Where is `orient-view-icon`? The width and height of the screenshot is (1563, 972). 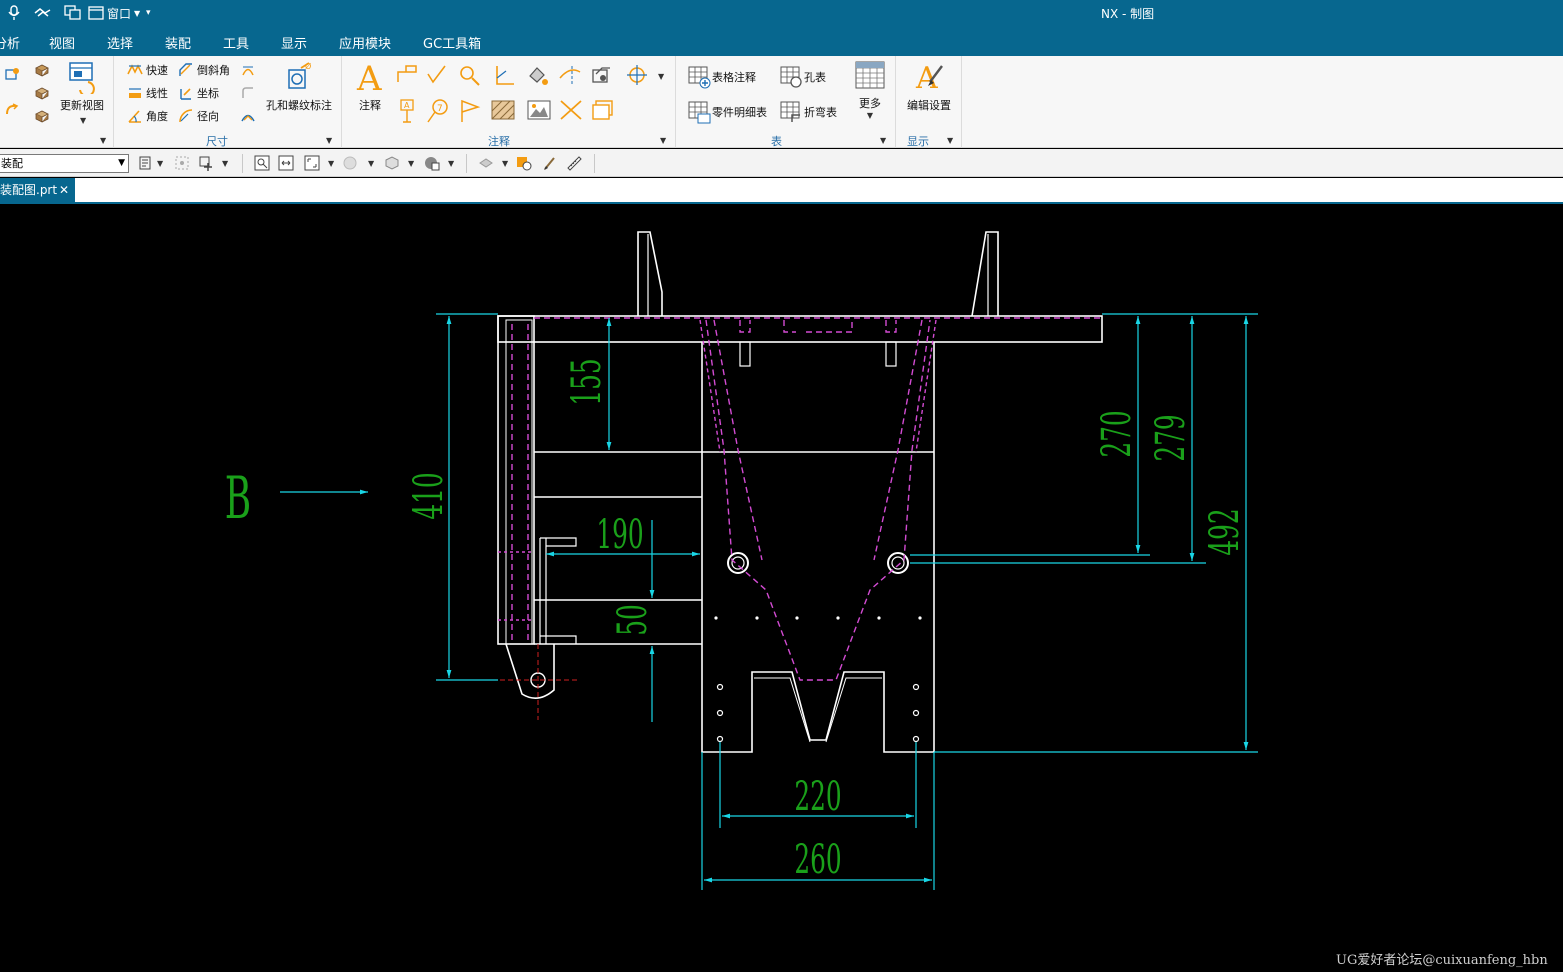
orient-view-icon is located at coordinates (392, 163).